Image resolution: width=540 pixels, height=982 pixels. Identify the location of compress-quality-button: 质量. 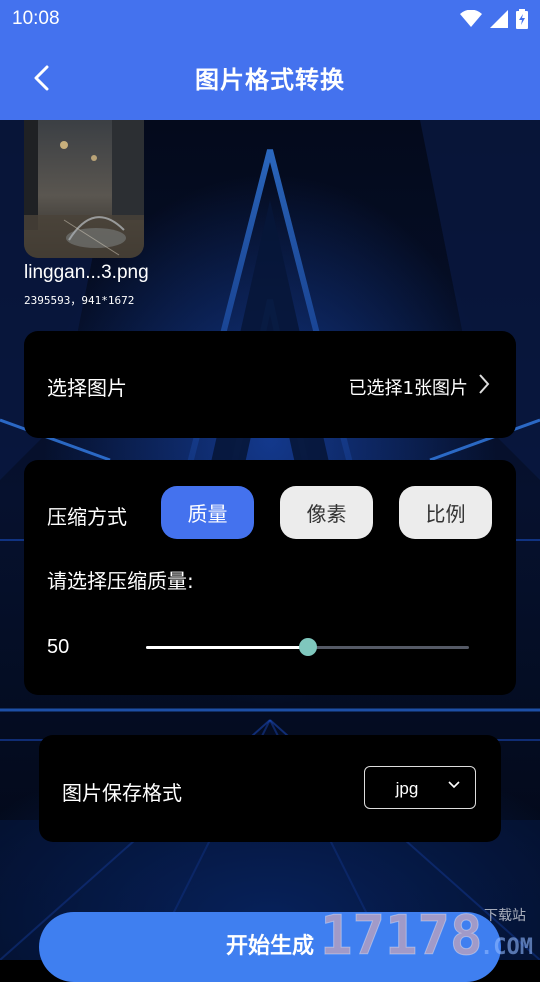
(207, 512).